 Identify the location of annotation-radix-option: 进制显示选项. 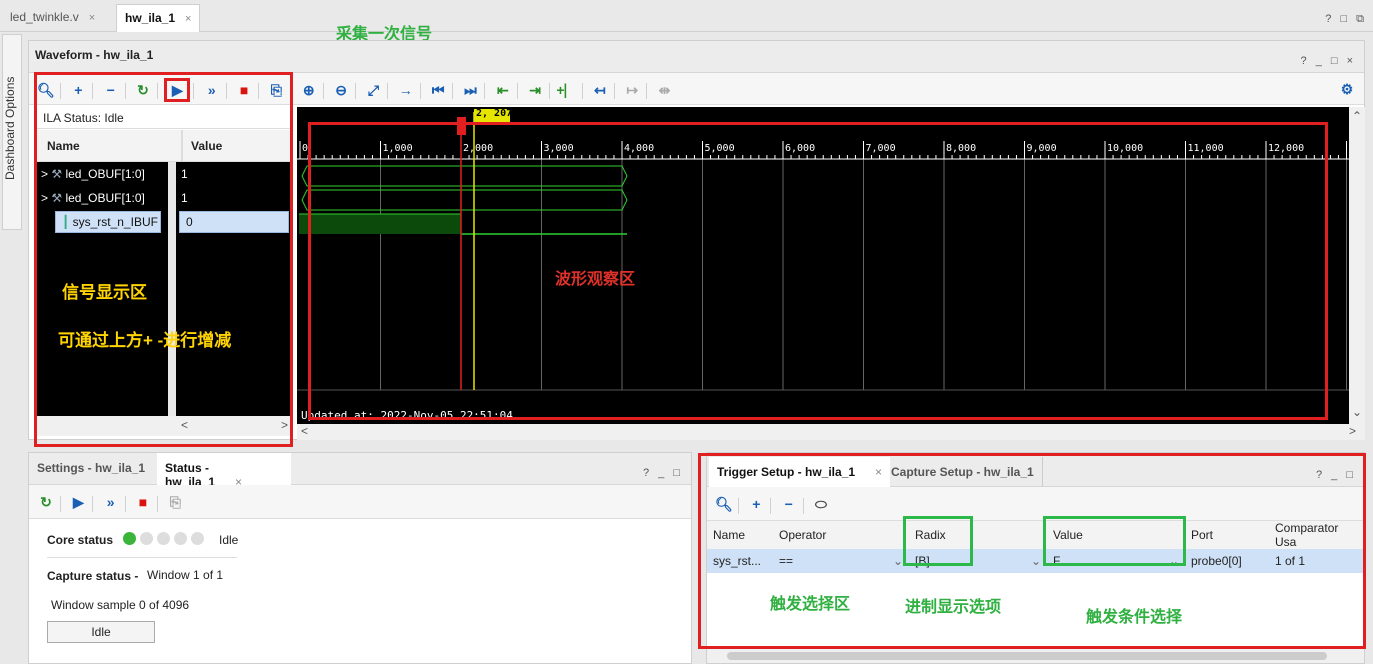
(953, 607).